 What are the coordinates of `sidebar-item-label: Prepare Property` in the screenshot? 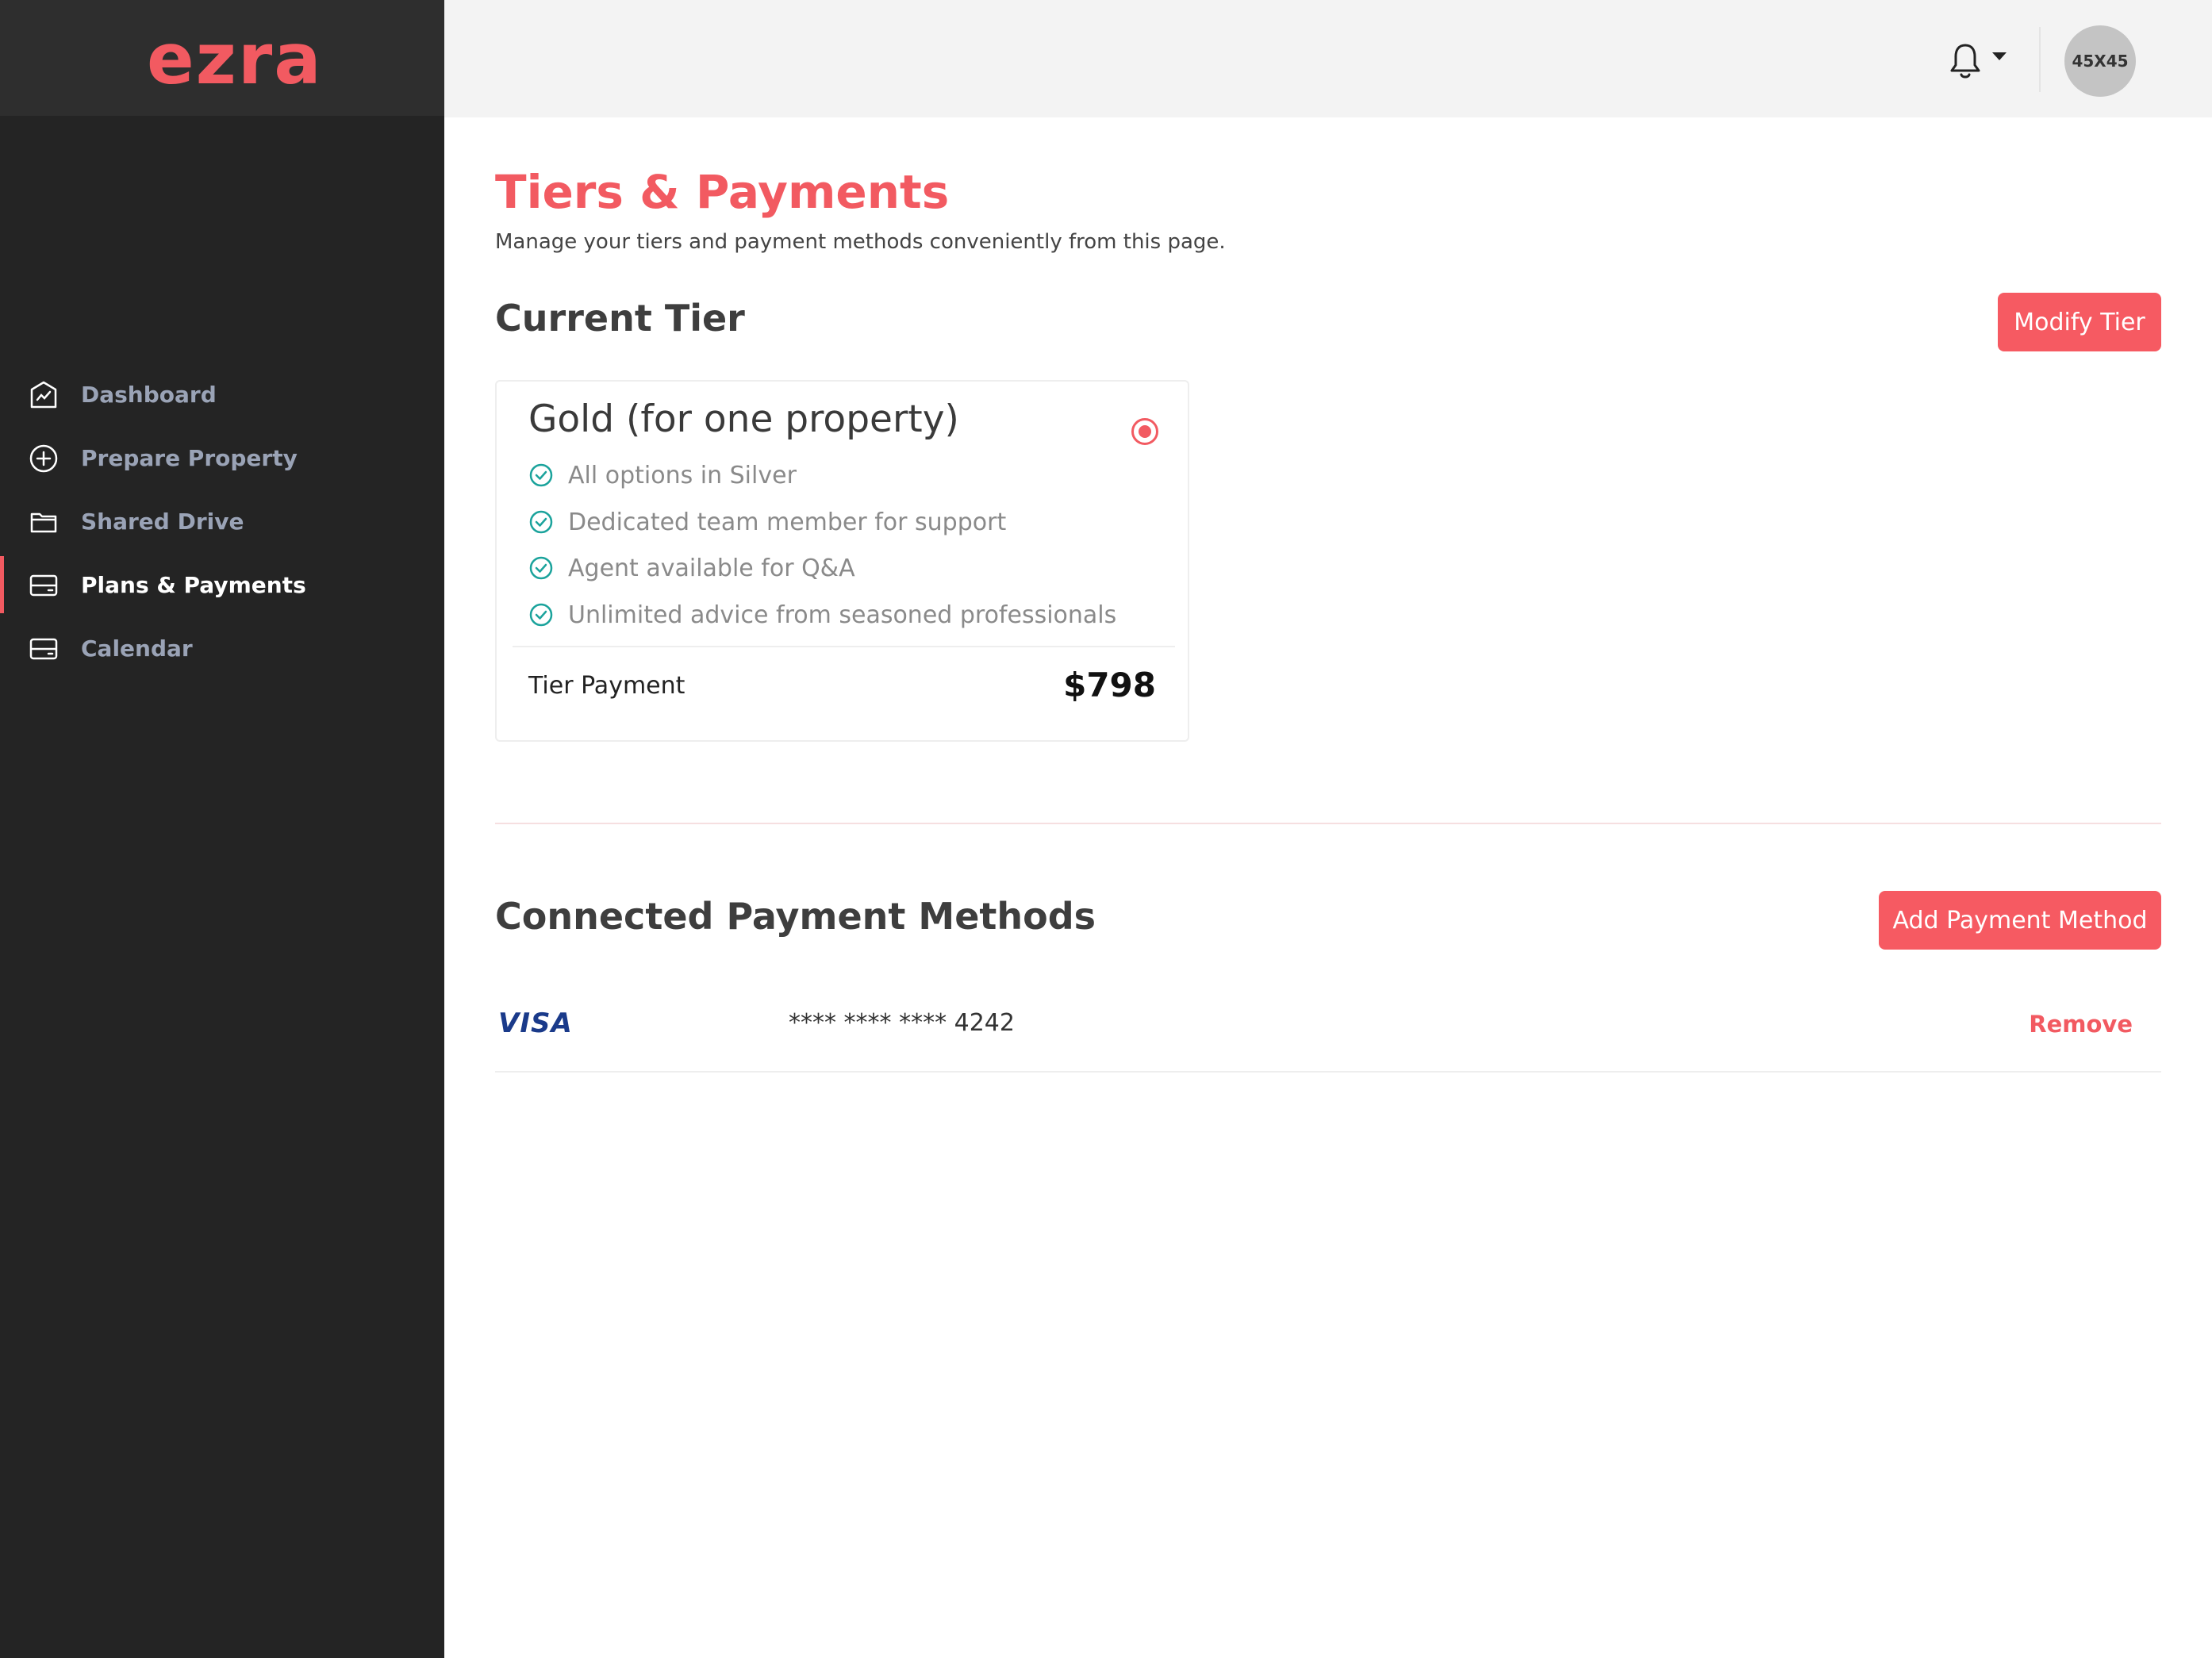 It's located at (189, 457).